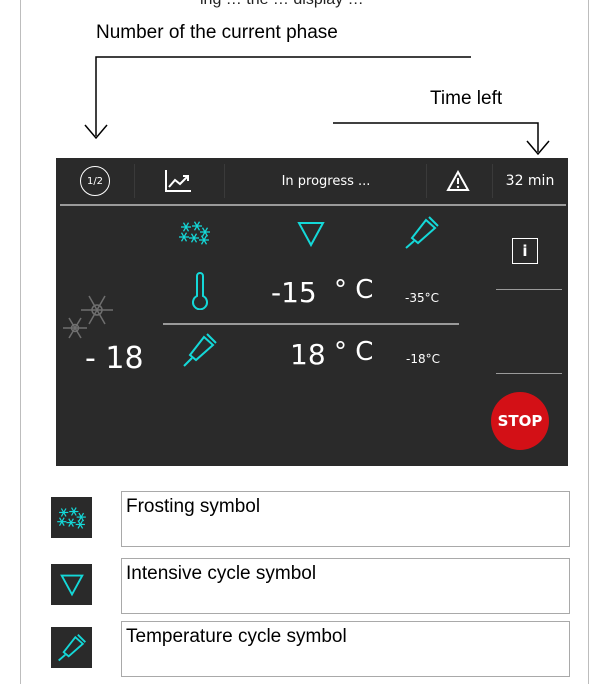  I want to click on top-divider, so click(313, 205).